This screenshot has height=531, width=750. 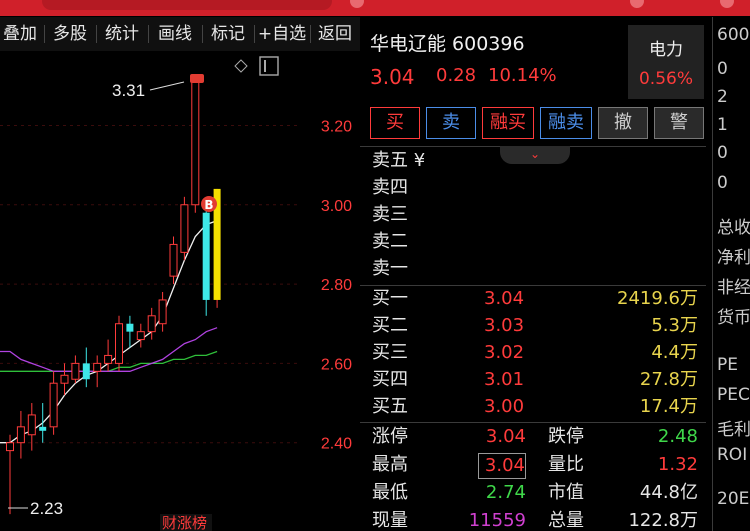 What do you see at coordinates (505, 492) in the screenshot?
I see `stat-value: 2.74` at bounding box center [505, 492].